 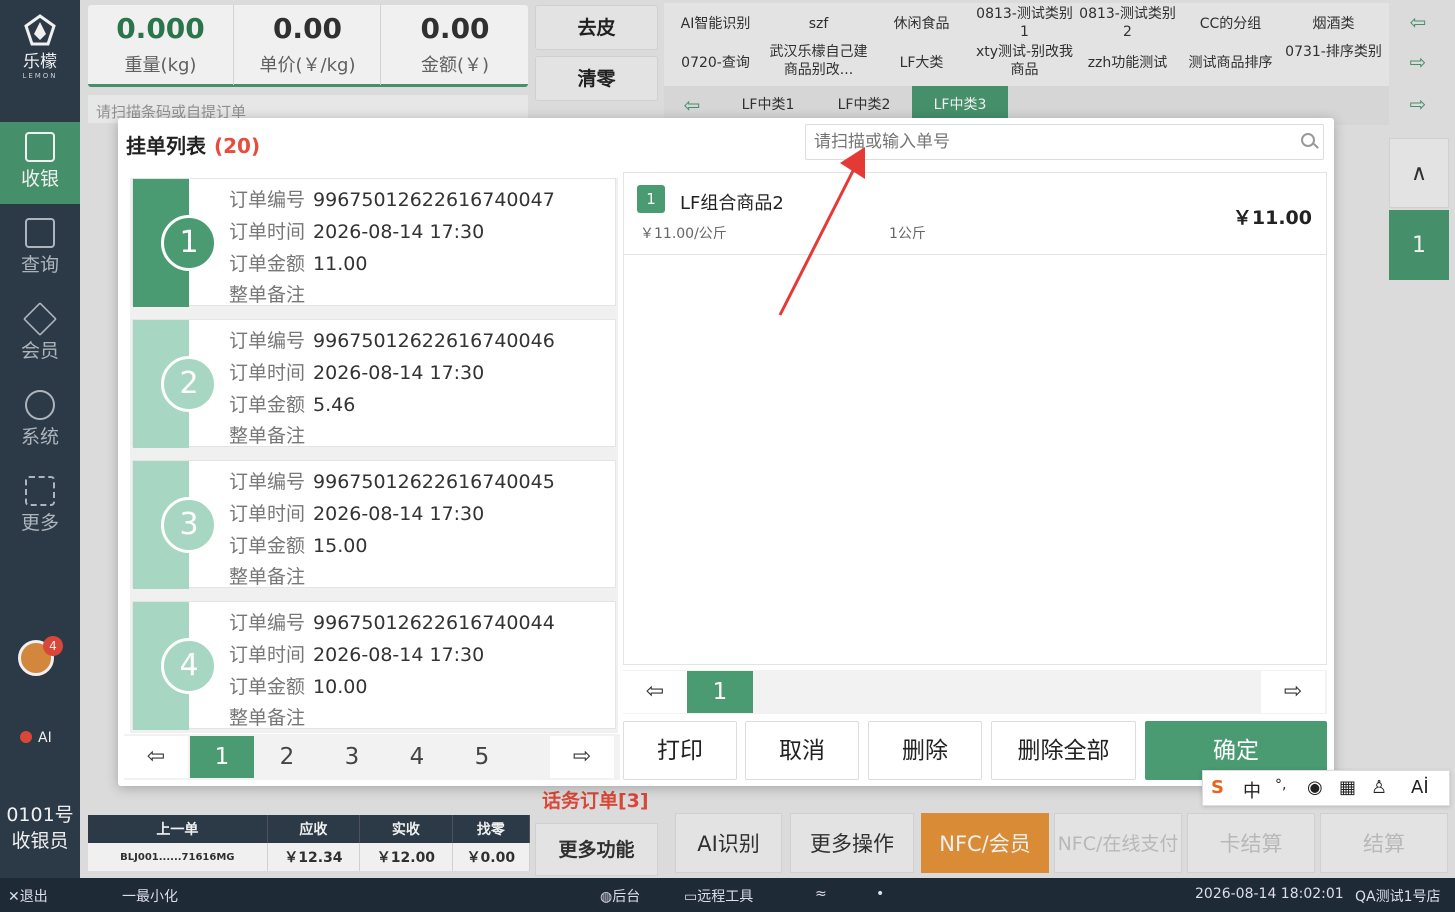 What do you see at coordinates (1379, 787) in the screenshot?
I see `shirt-icon: ♙` at bounding box center [1379, 787].